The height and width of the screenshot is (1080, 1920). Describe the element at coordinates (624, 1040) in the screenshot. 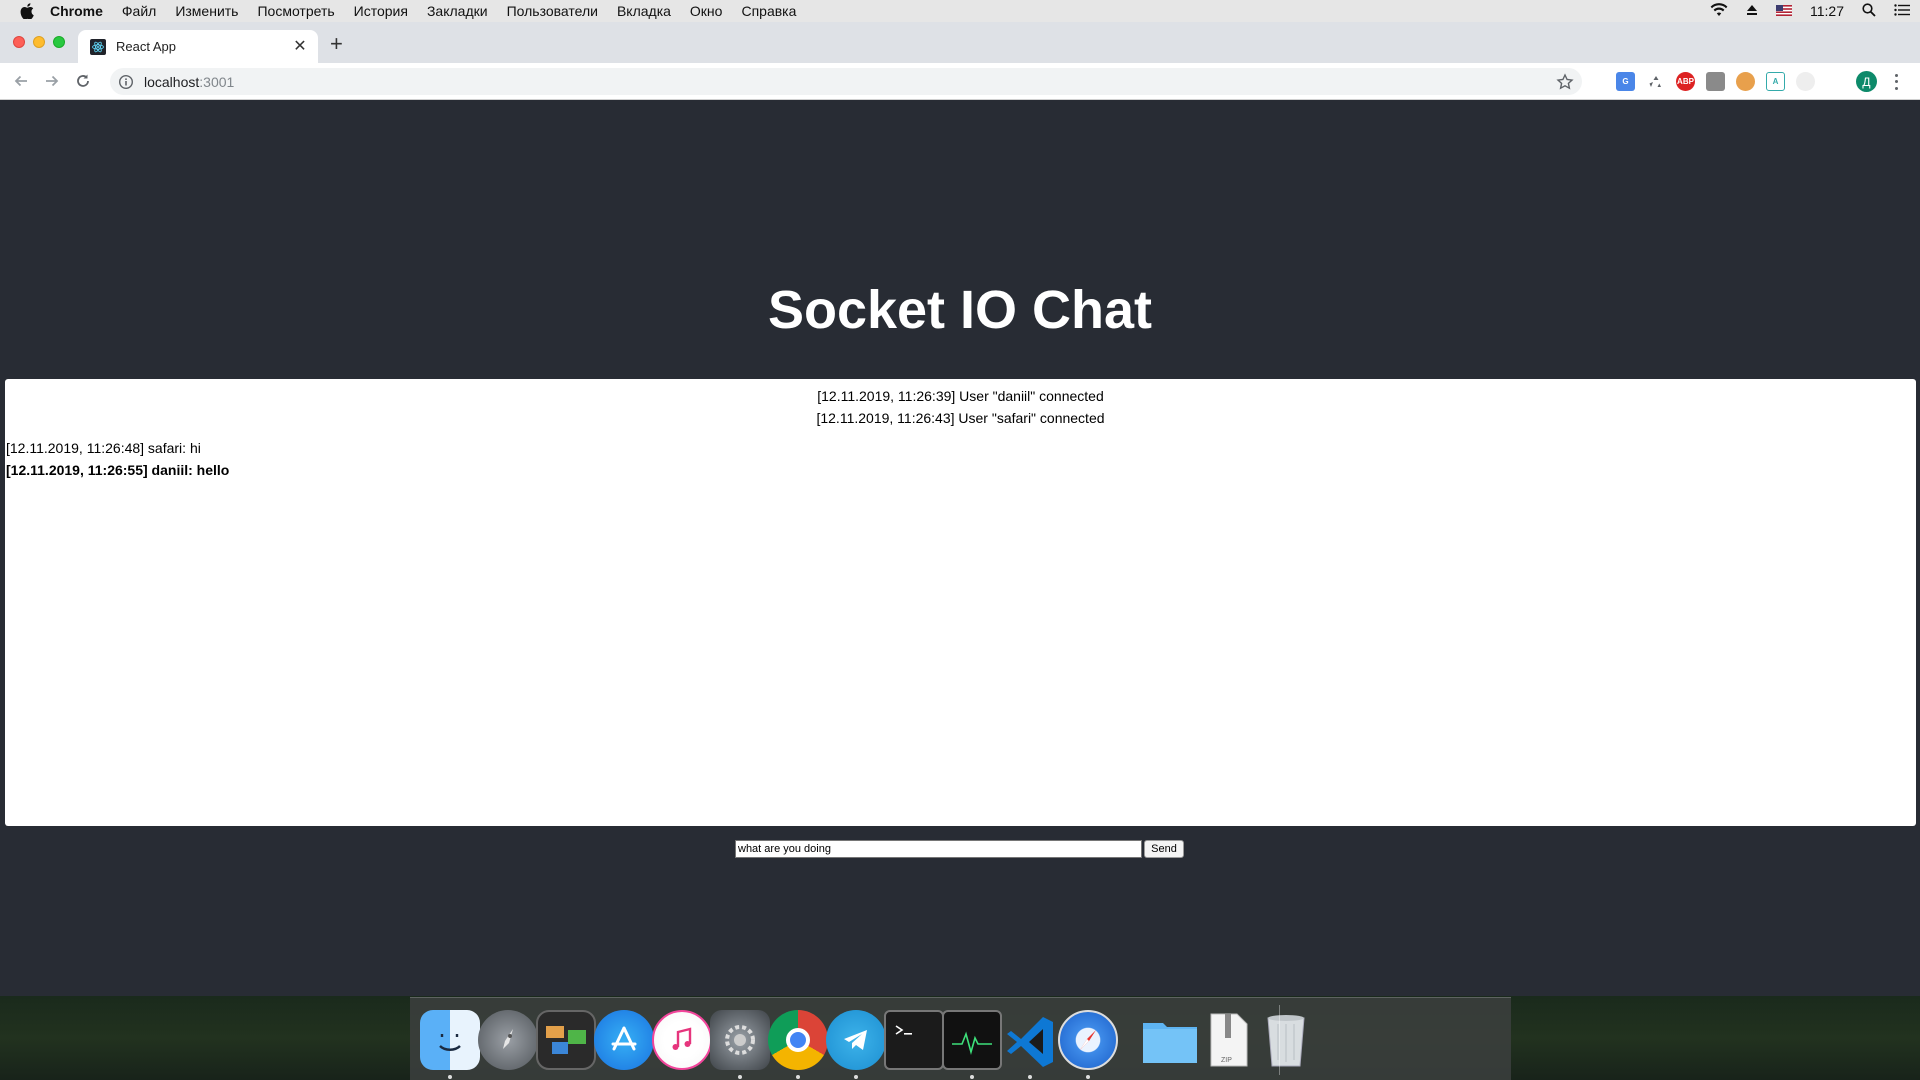

I see `app-store-icon` at that location.